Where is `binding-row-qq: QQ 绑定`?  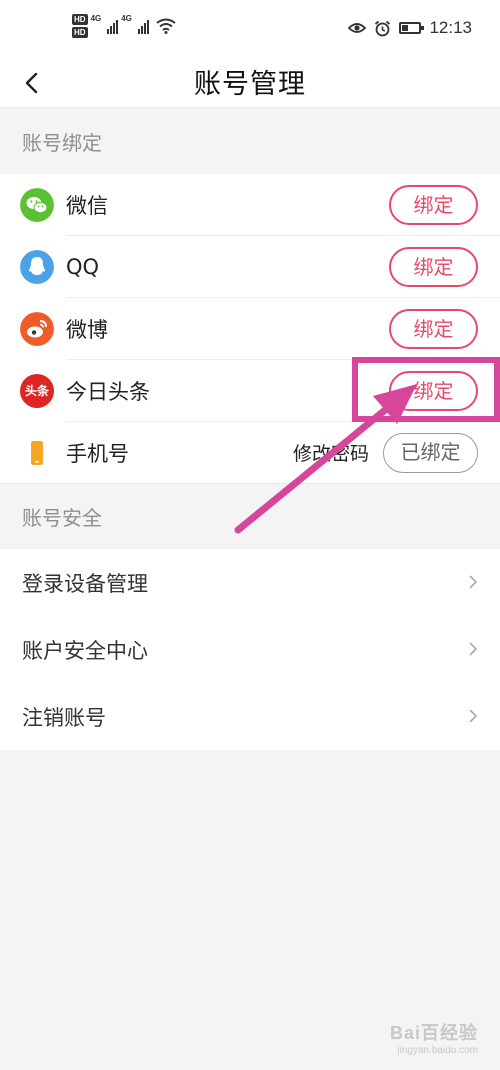 binding-row-qq: QQ 绑定 is located at coordinates (250, 266).